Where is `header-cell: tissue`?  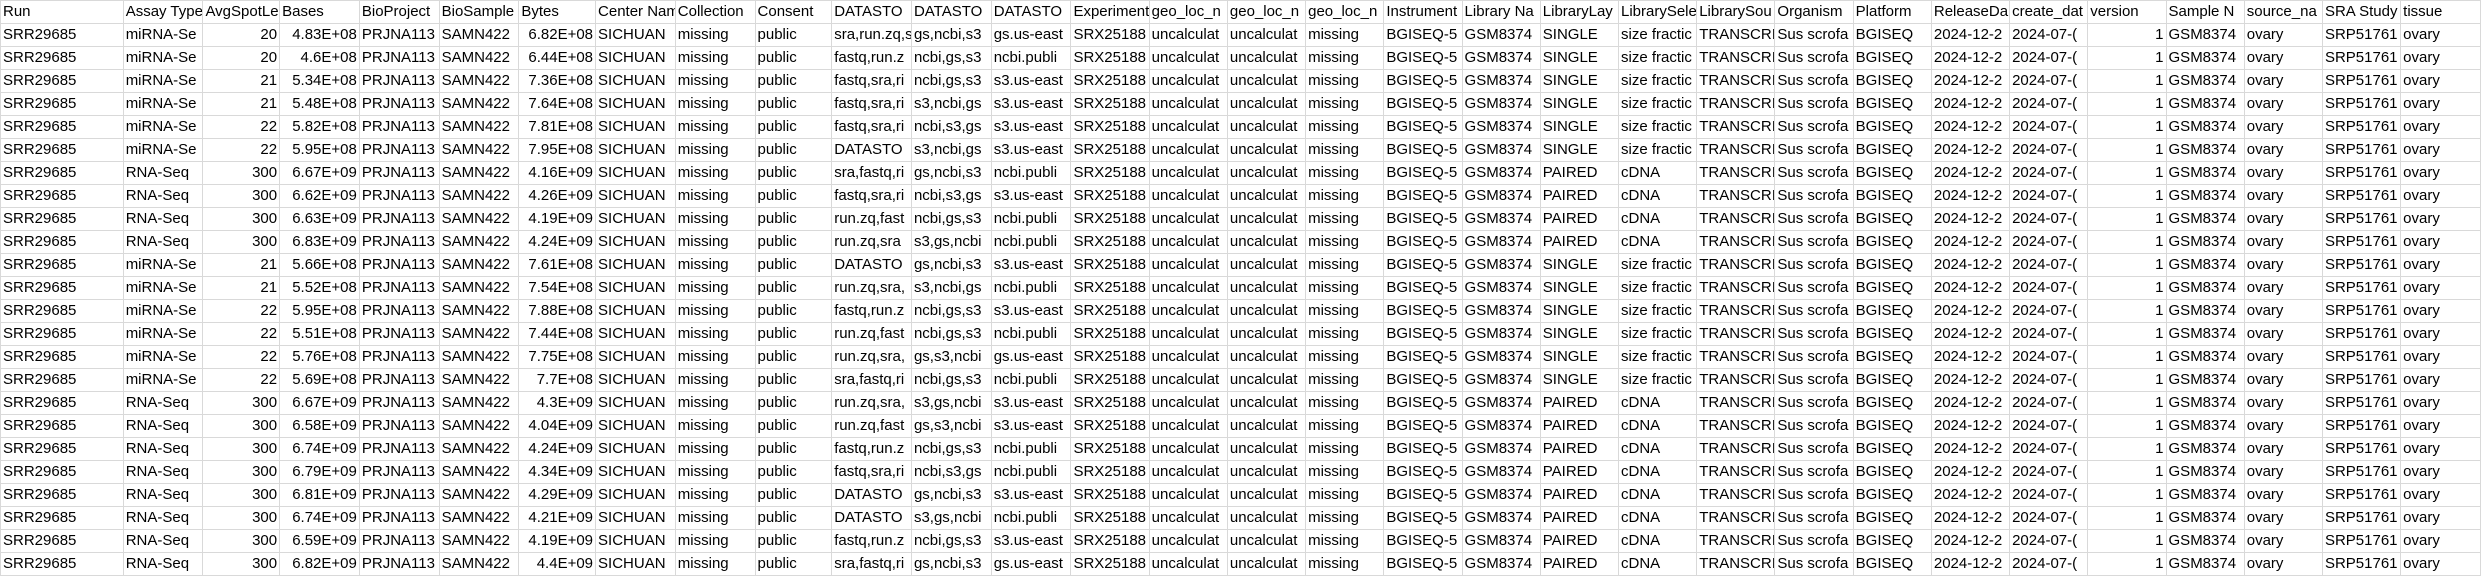
header-cell: tissue is located at coordinates (2440, 12).